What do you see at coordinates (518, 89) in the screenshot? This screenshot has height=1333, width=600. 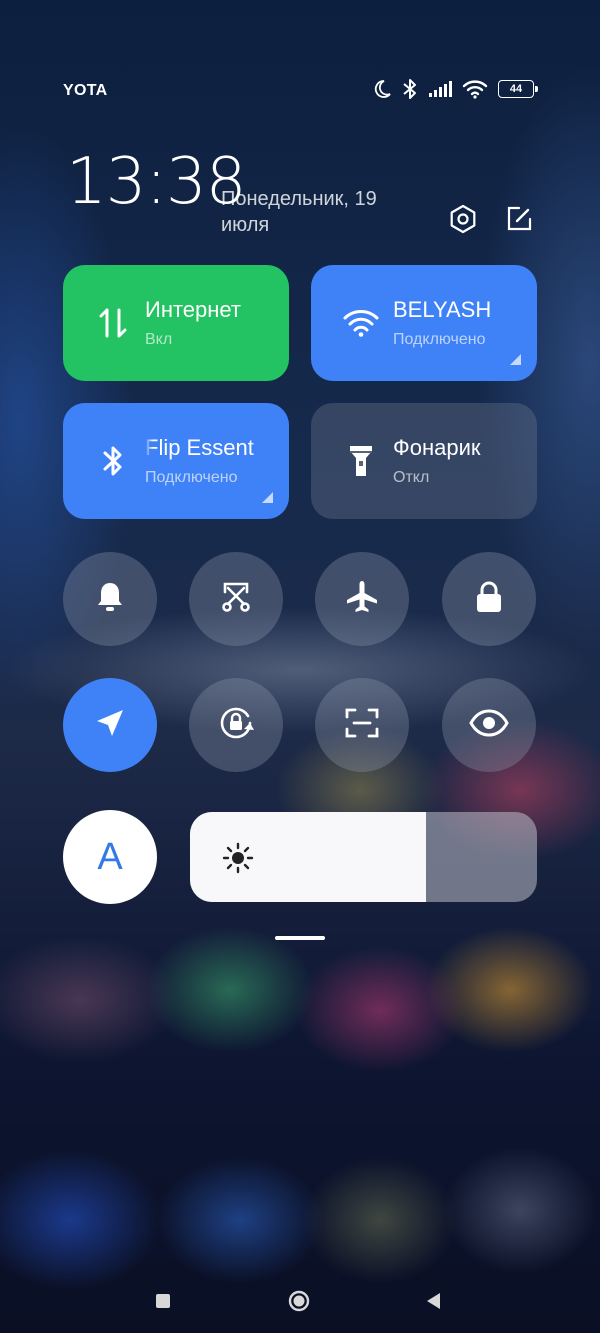 I see `battery-icon: 44` at bounding box center [518, 89].